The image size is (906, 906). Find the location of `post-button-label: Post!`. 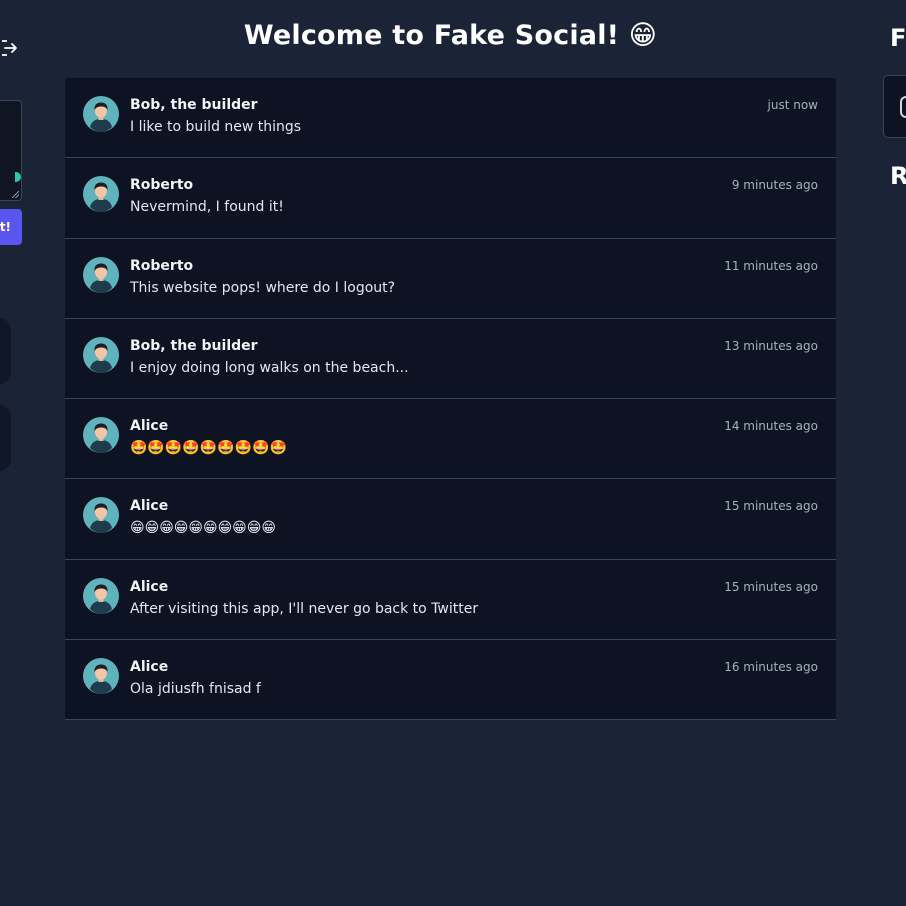

post-button-label: Post! is located at coordinates (5, 227).